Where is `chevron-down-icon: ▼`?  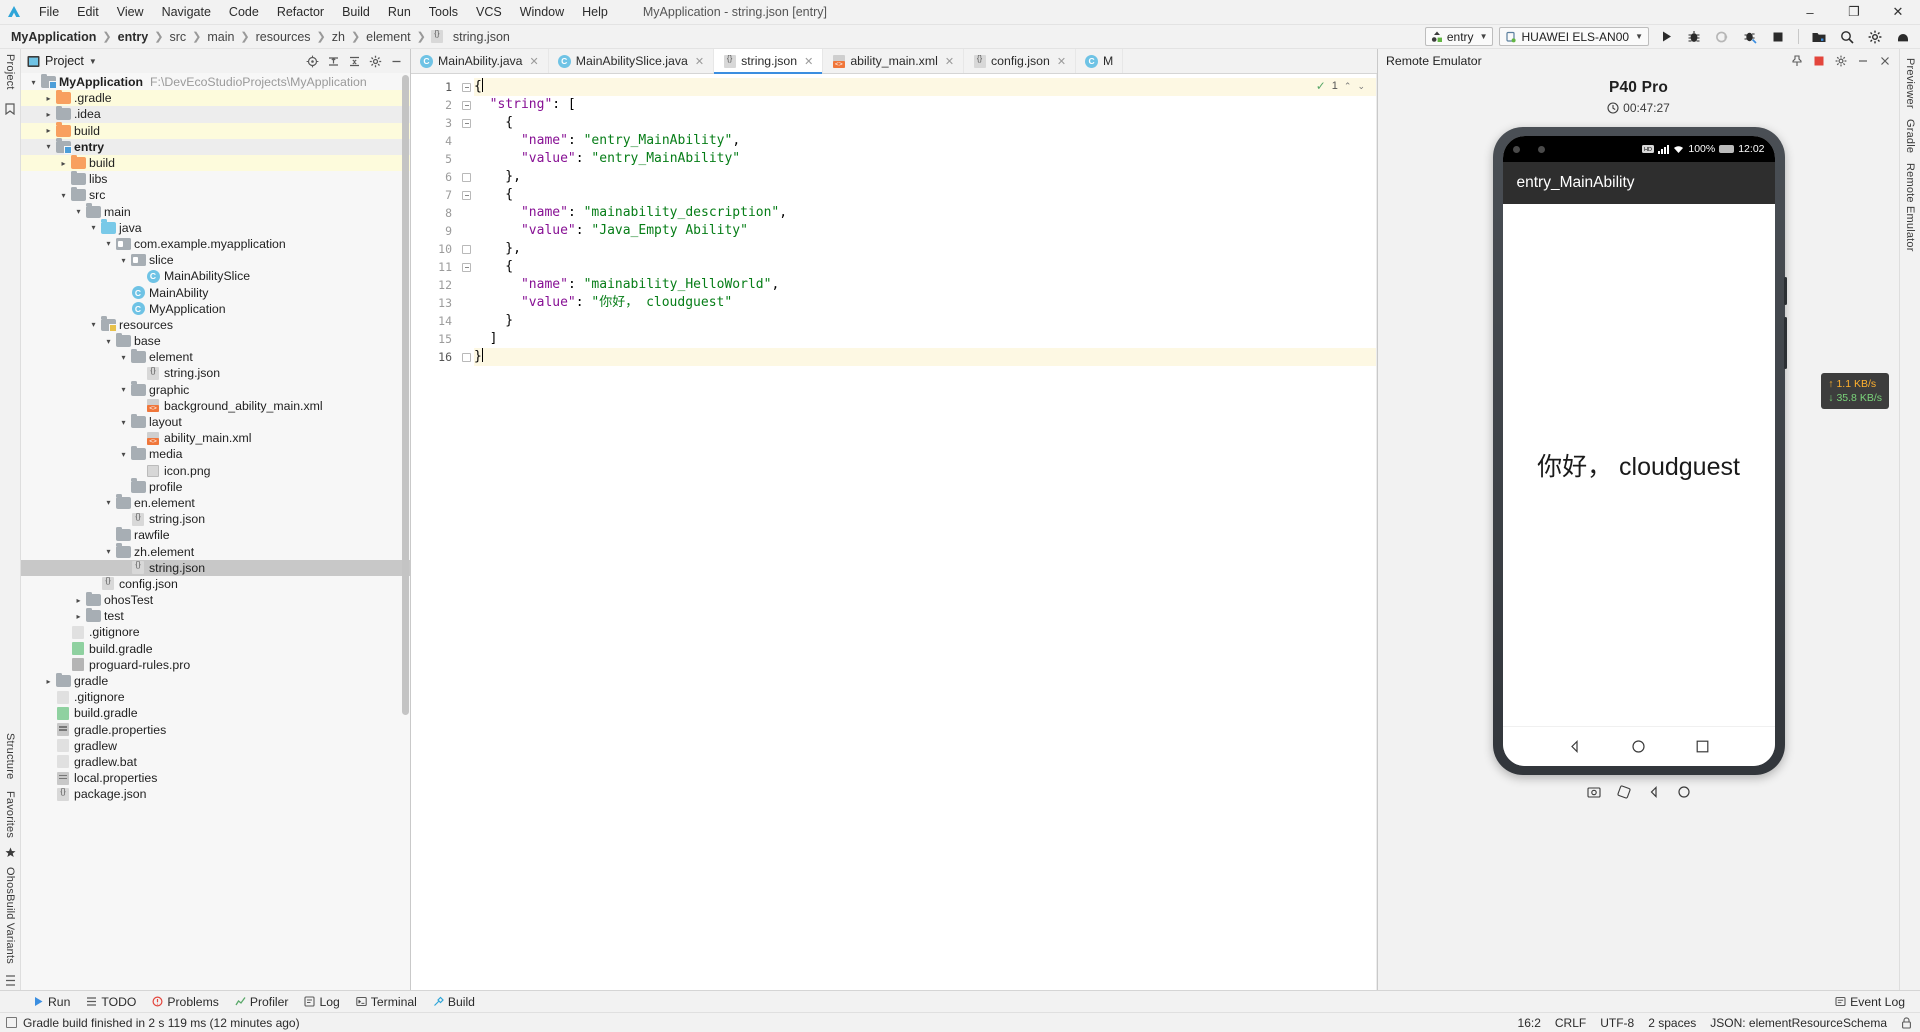 chevron-down-icon: ▼ is located at coordinates (93, 61).